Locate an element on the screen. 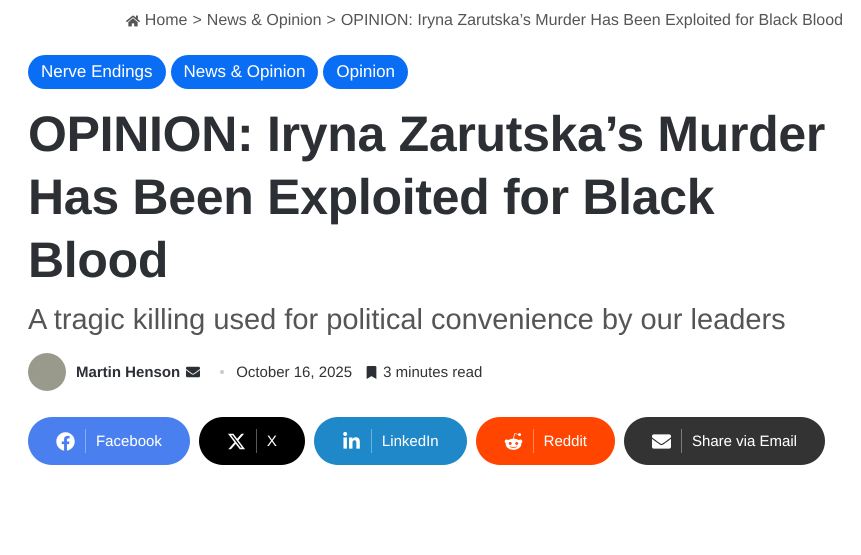 The image size is (861, 555). share-button: Reddit is located at coordinates (545, 441).